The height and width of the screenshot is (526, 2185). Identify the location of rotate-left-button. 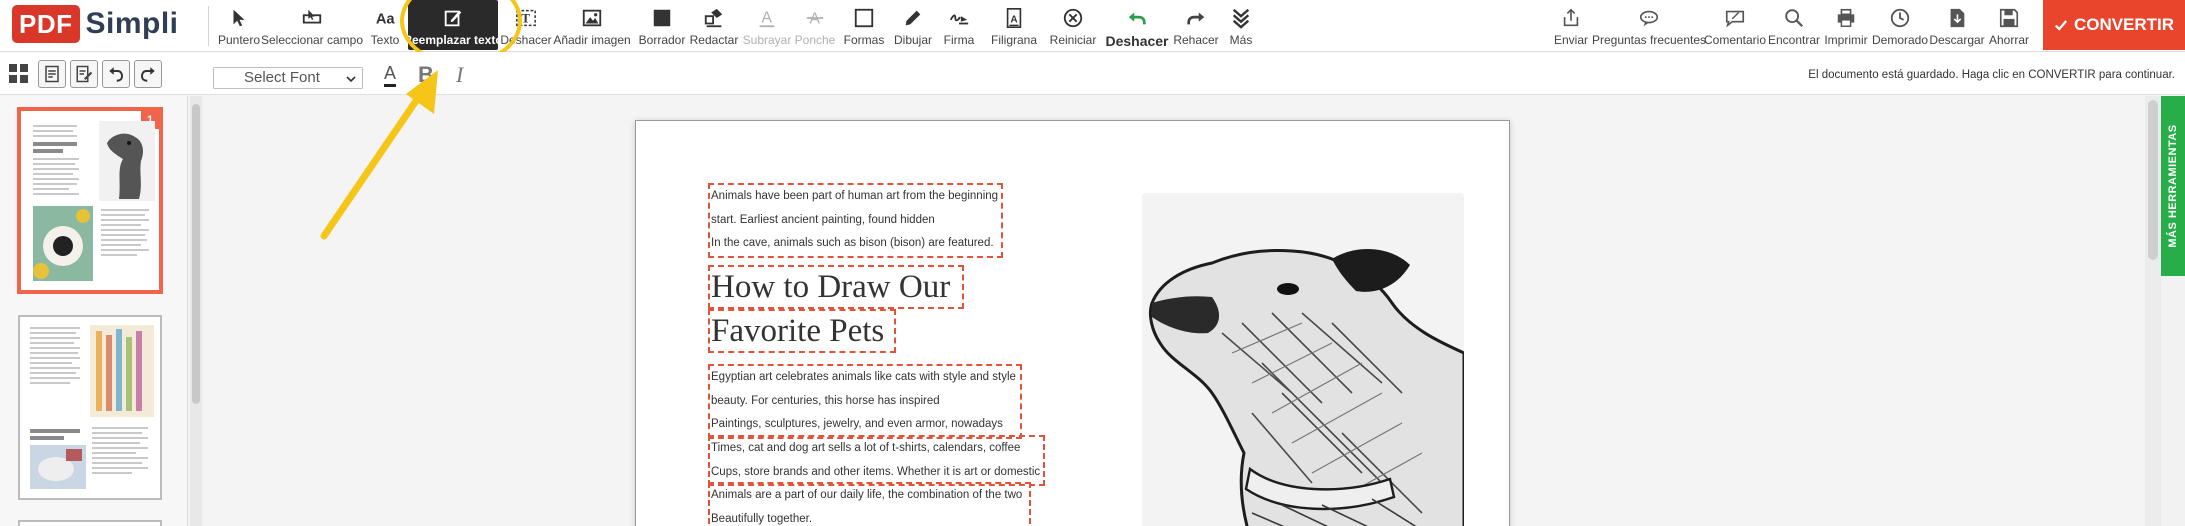
(116, 74).